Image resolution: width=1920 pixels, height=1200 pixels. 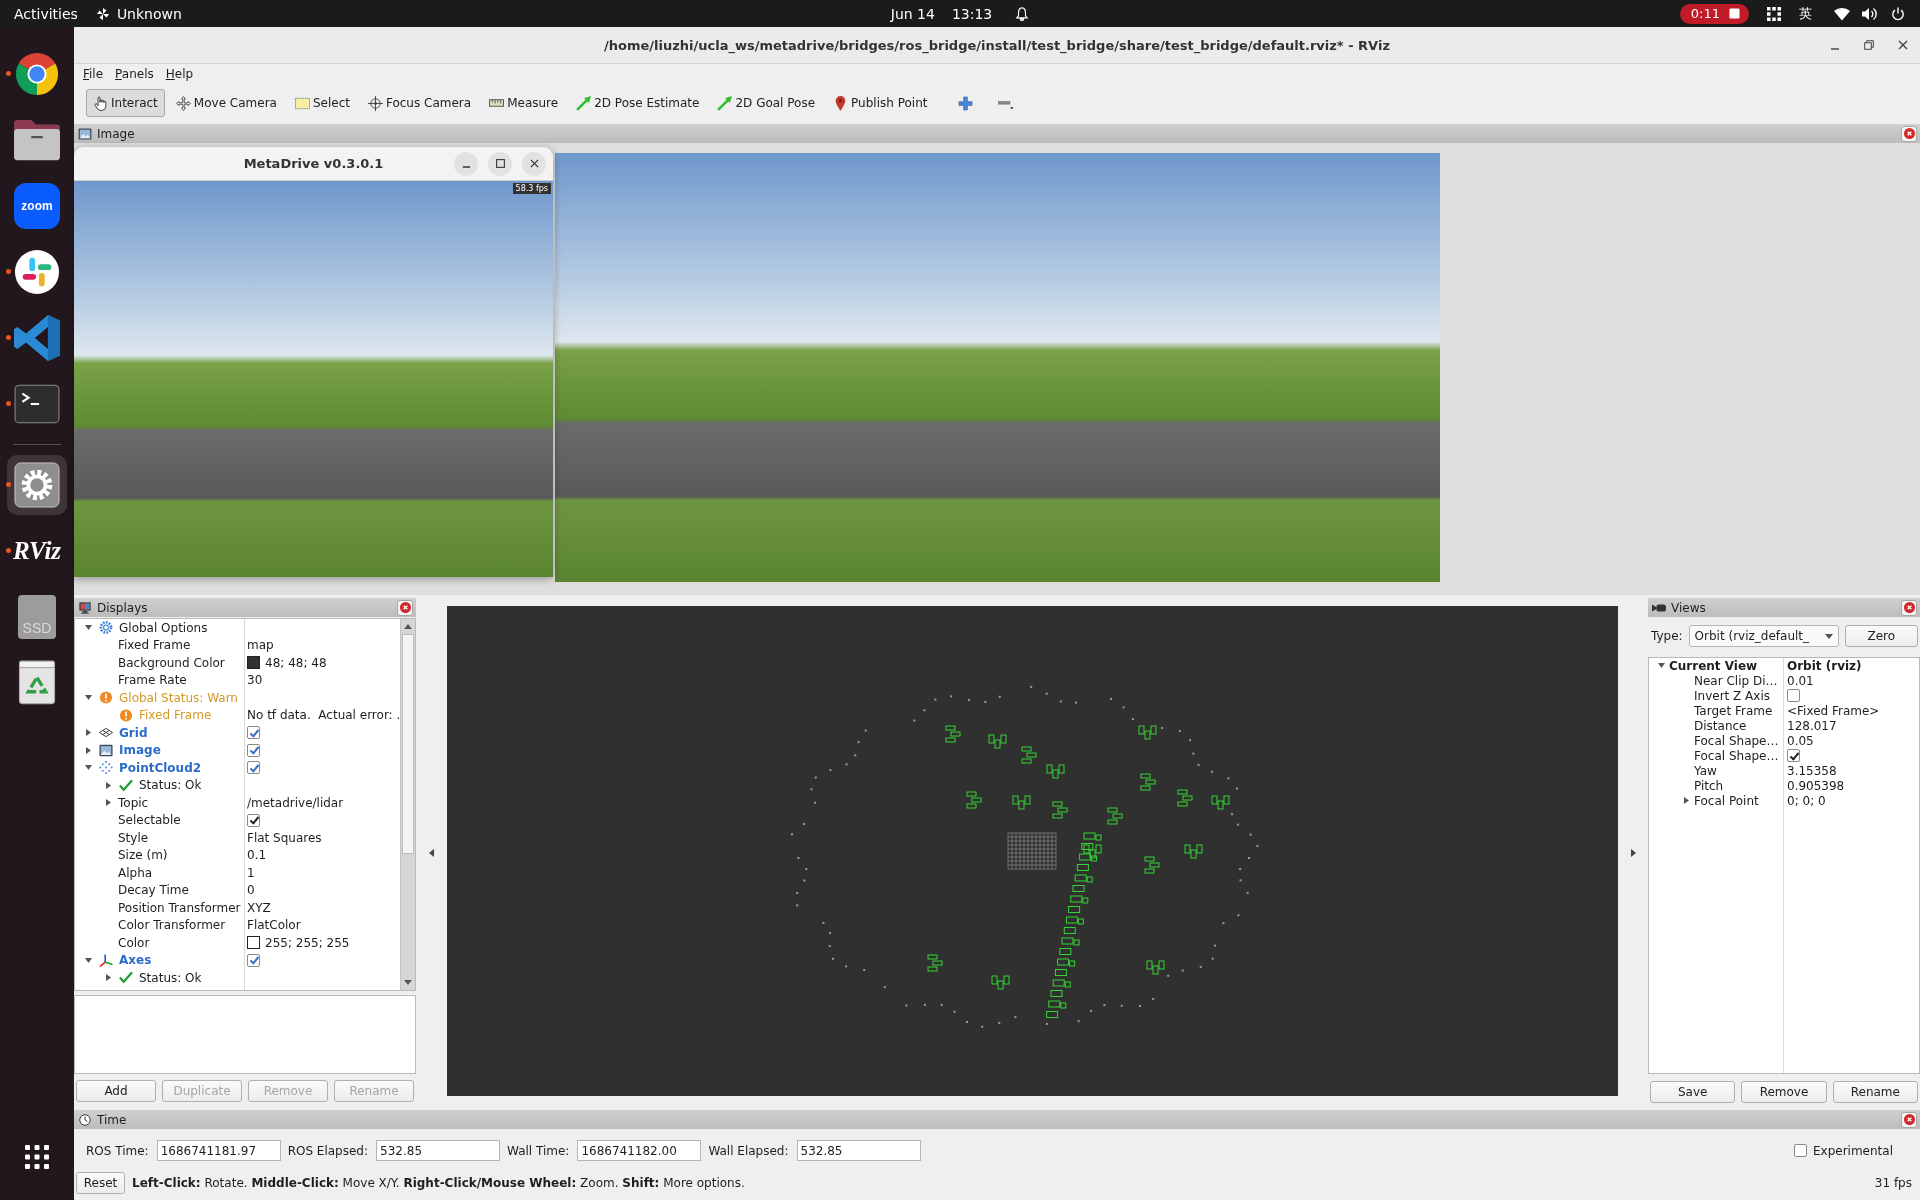 I want to click on property-value: FlatColor, so click(x=274, y=925).